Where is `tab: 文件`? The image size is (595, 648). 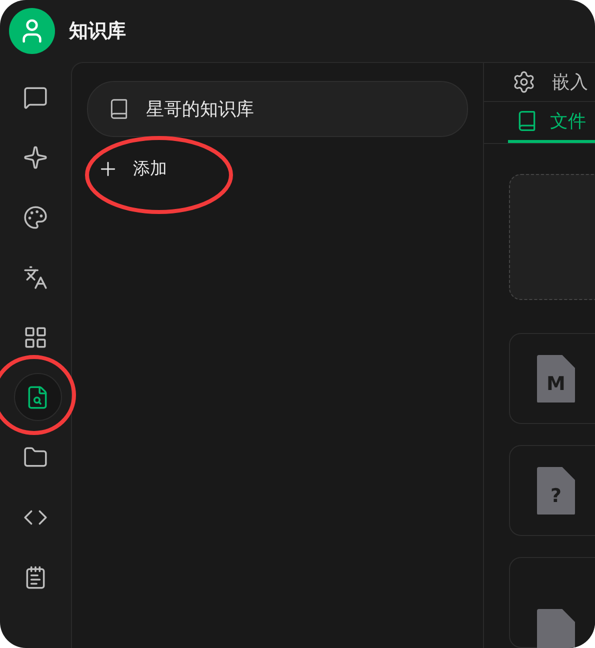 tab: 文件 is located at coordinates (551, 122).